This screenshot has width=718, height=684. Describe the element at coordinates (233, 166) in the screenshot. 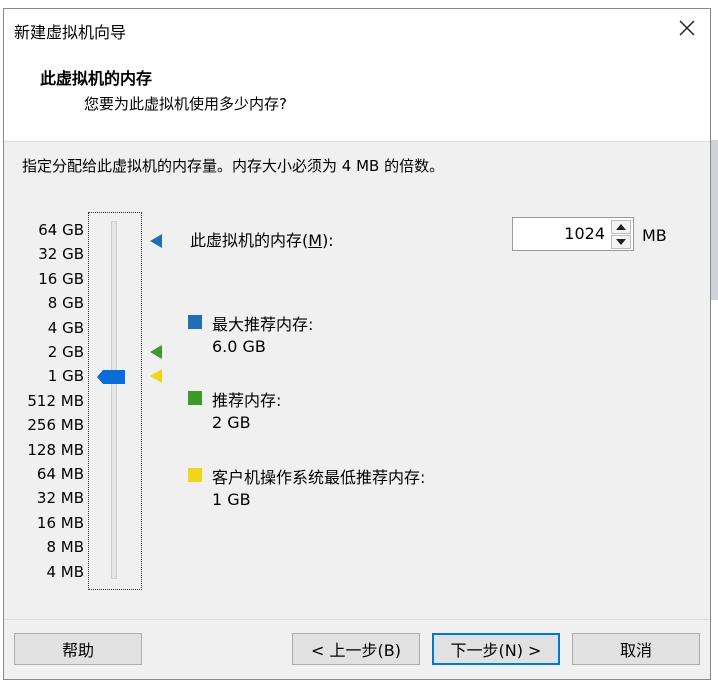

I see `instruction-text: 指定分配给此虚拟机的内存量。内存大小必须为 4 MB 的倍数。` at that location.